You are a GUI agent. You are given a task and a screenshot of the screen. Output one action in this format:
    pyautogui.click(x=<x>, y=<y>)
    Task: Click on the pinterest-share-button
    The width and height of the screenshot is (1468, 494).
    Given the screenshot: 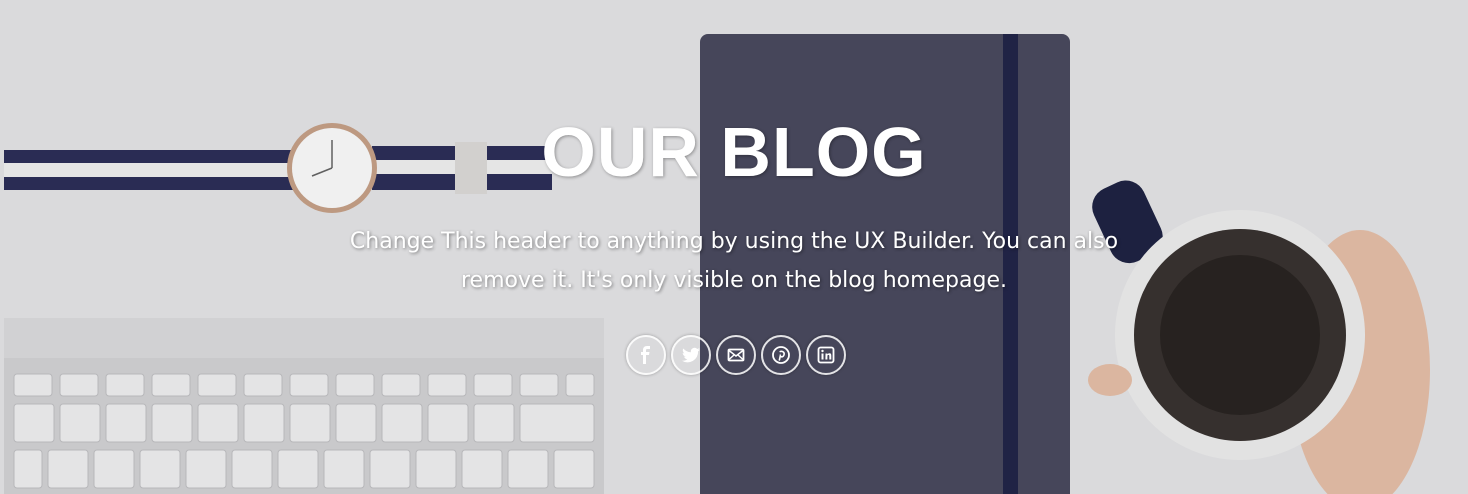 What is the action you would take?
    pyautogui.click(x=781, y=355)
    